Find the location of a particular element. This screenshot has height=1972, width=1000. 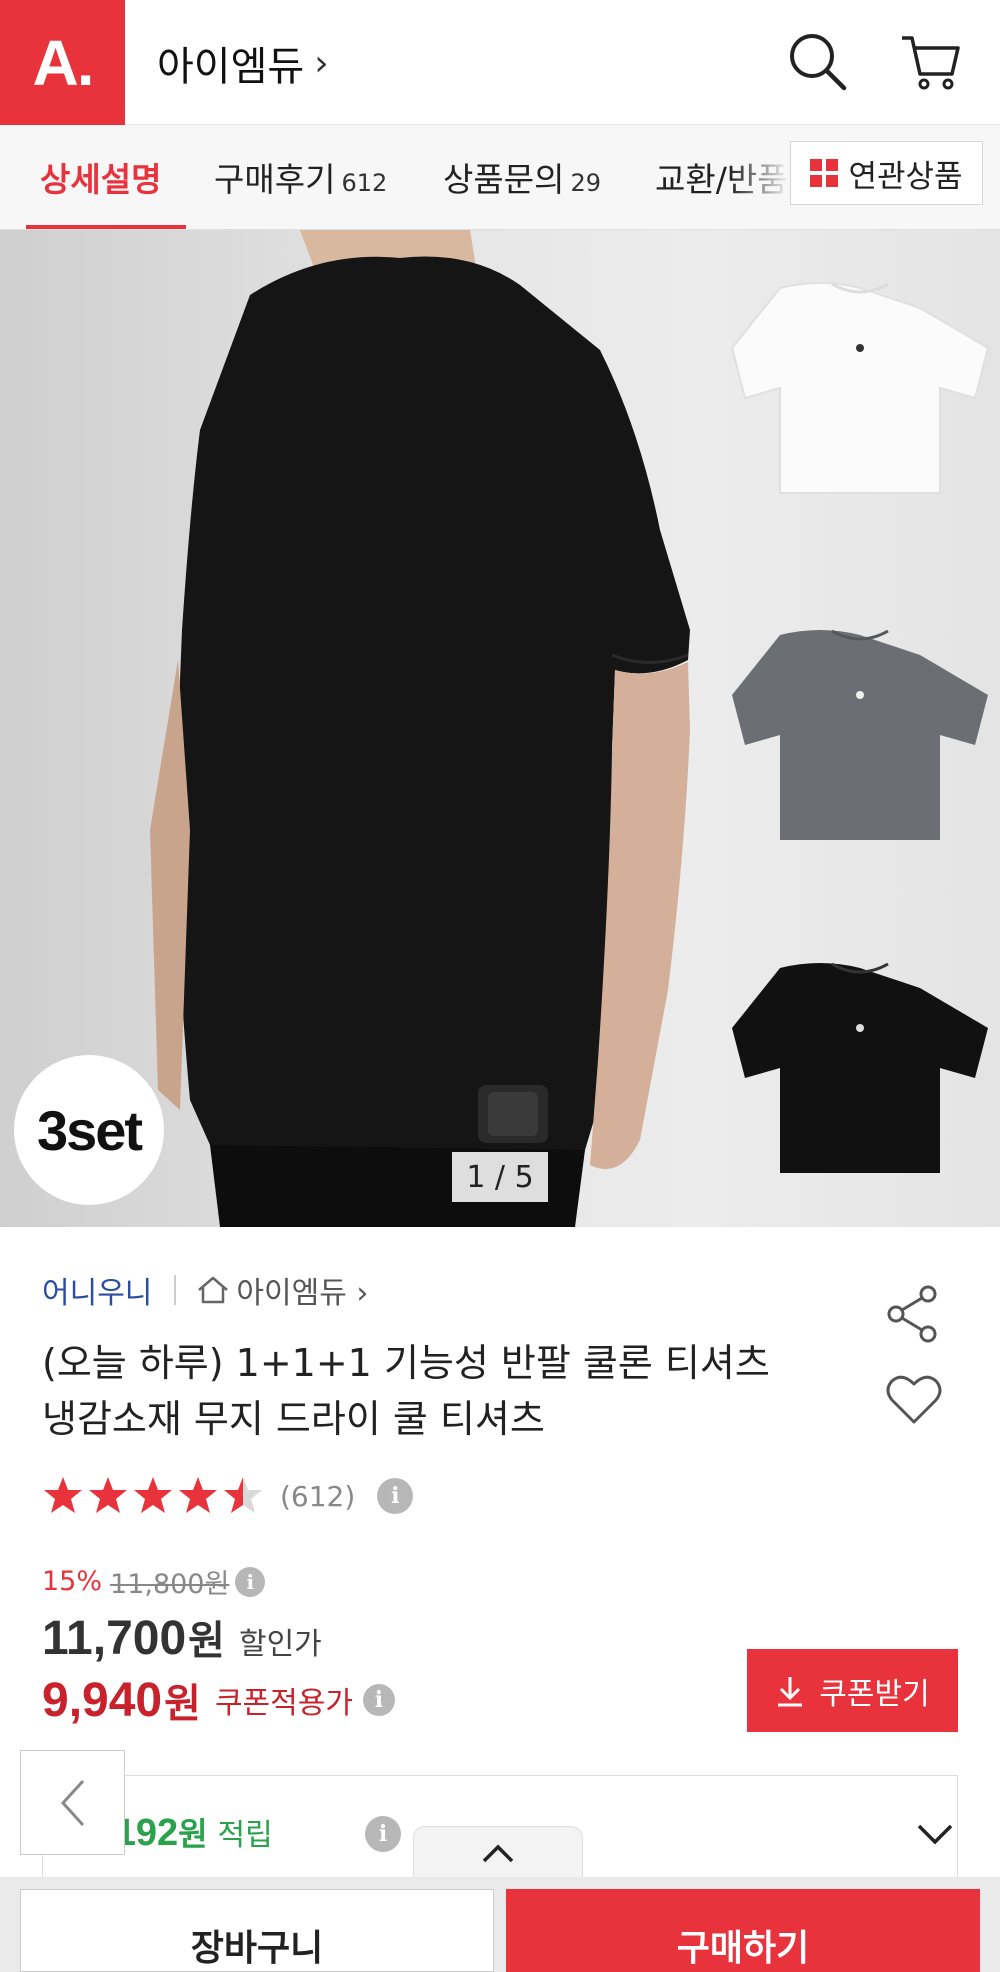

bottom-action-bar: 장바구니 구매하기 is located at coordinates (500, 1924).